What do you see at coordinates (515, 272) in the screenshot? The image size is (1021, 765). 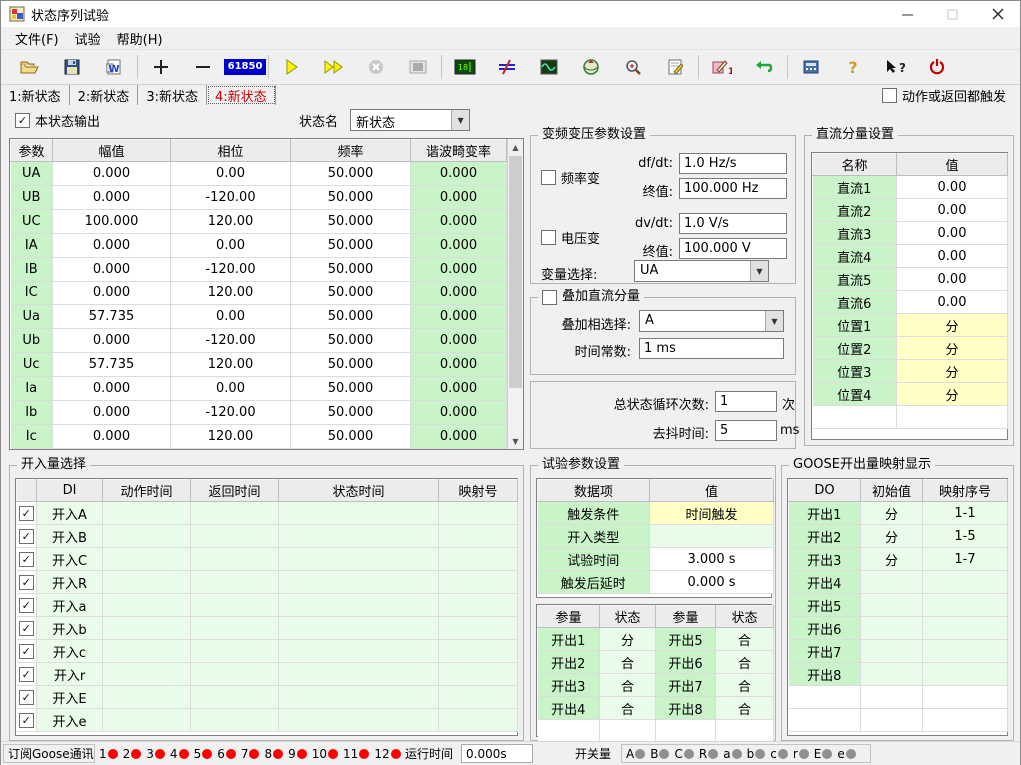 I see `scroll-thumb` at bounding box center [515, 272].